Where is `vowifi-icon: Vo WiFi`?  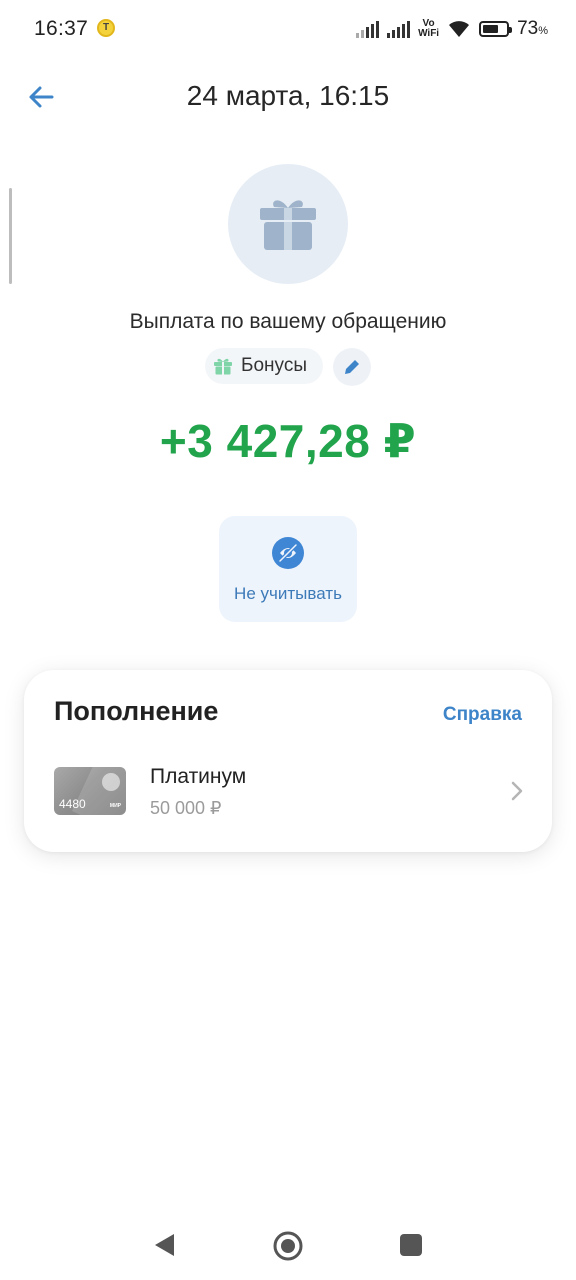 vowifi-icon: Vo WiFi is located at coordinates (429, 28).